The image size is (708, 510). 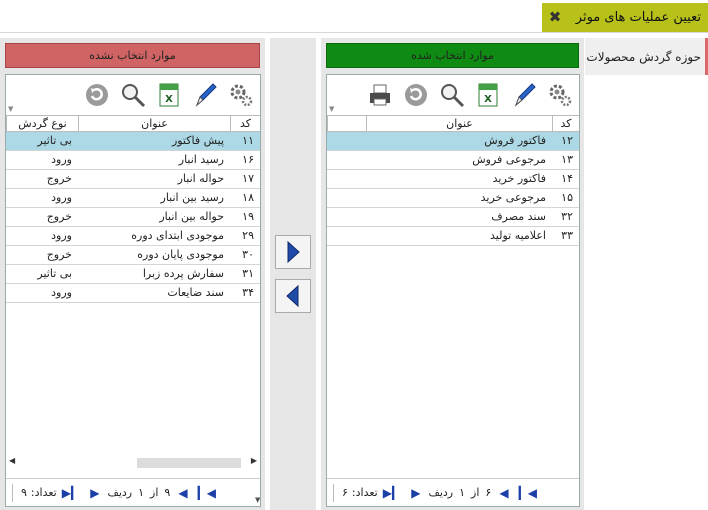 I want to click on column-header-type: نوع گردش, so click(x=42, y=123).